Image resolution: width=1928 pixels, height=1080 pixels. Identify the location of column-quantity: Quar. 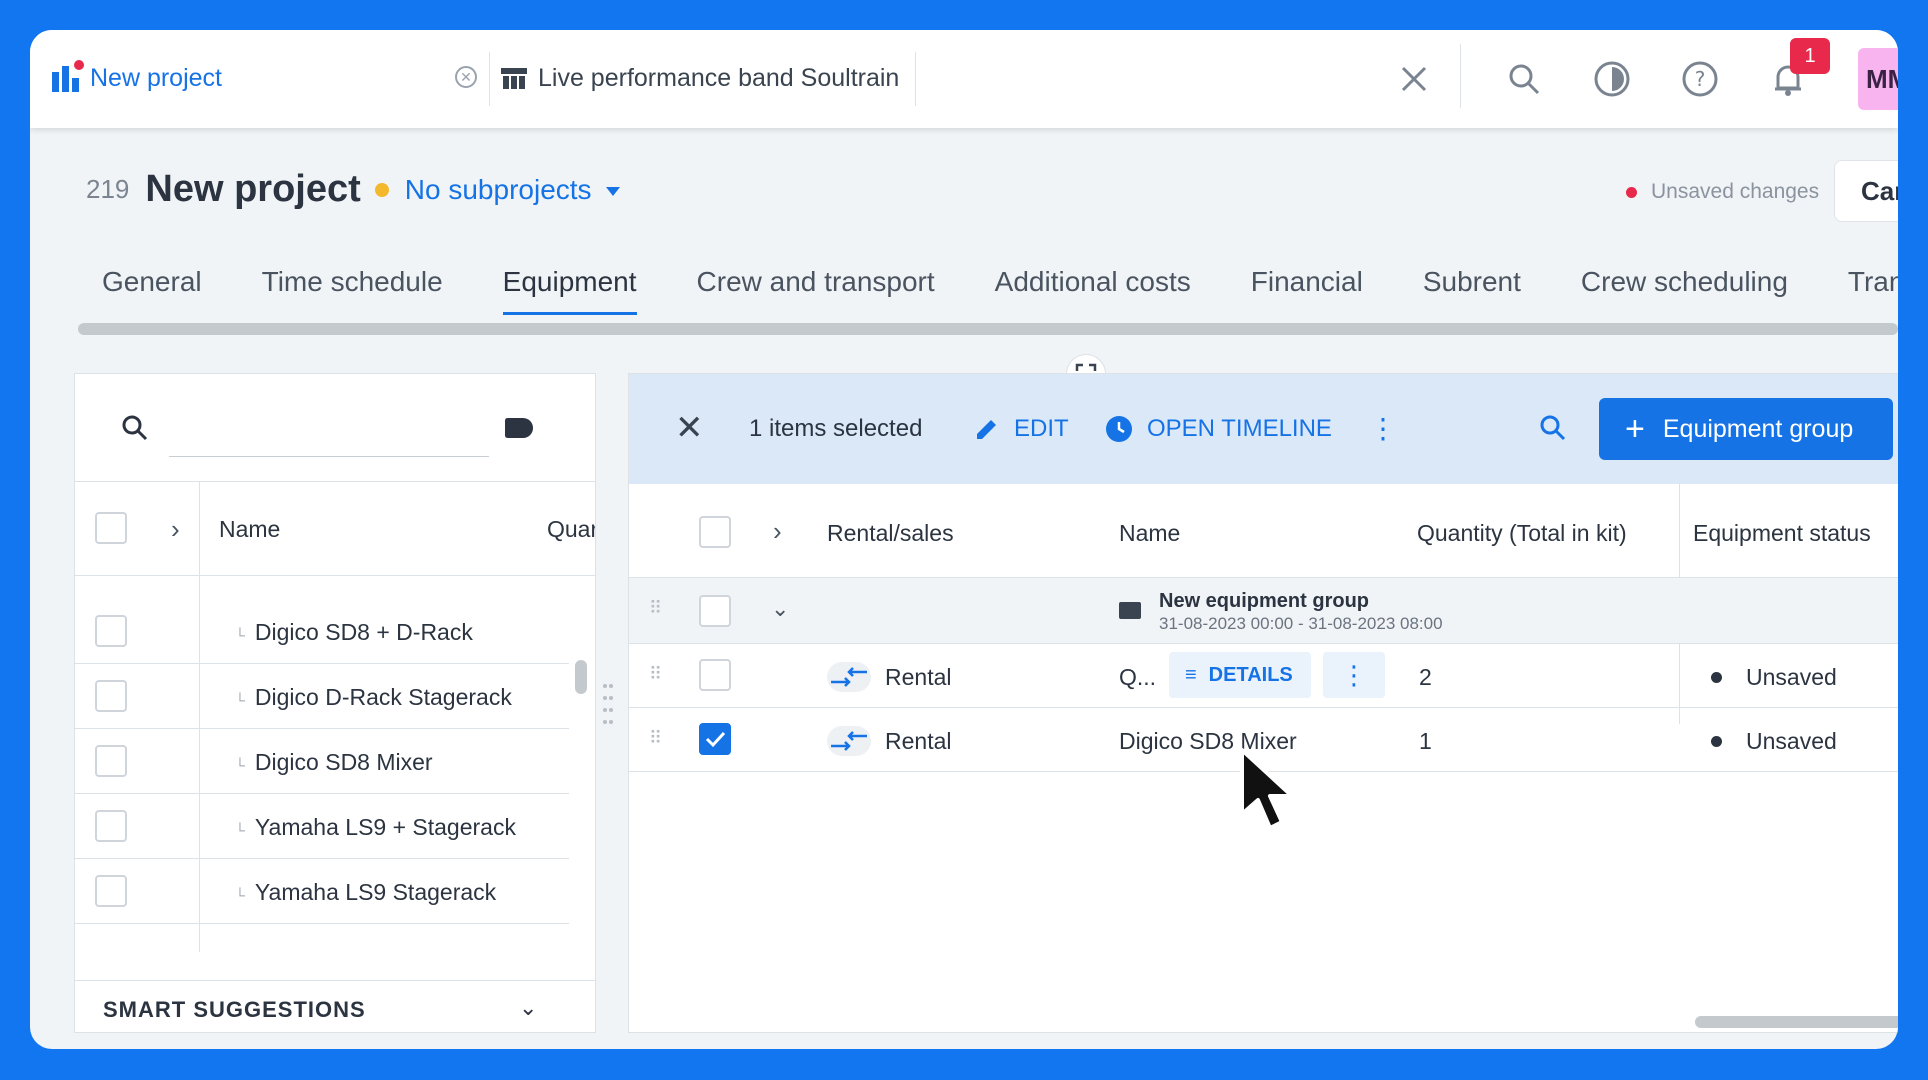
(571, 529).